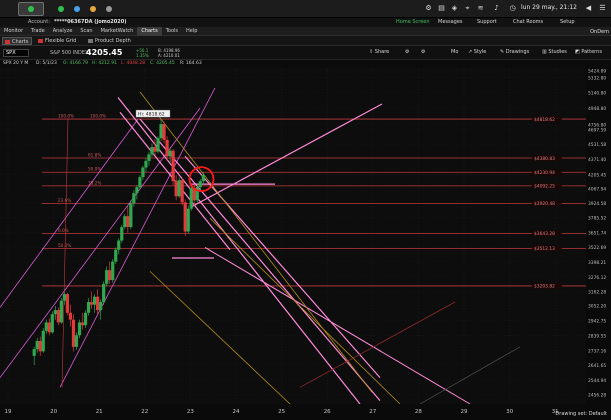  Describe the element at coordinates (327, 412) in the screenshot. I see `time-tick-label: 26` at that location.